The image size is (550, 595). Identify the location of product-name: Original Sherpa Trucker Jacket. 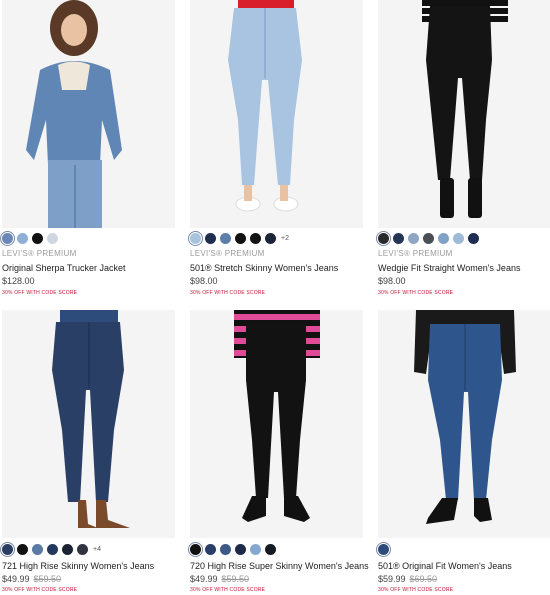
(64, 268).